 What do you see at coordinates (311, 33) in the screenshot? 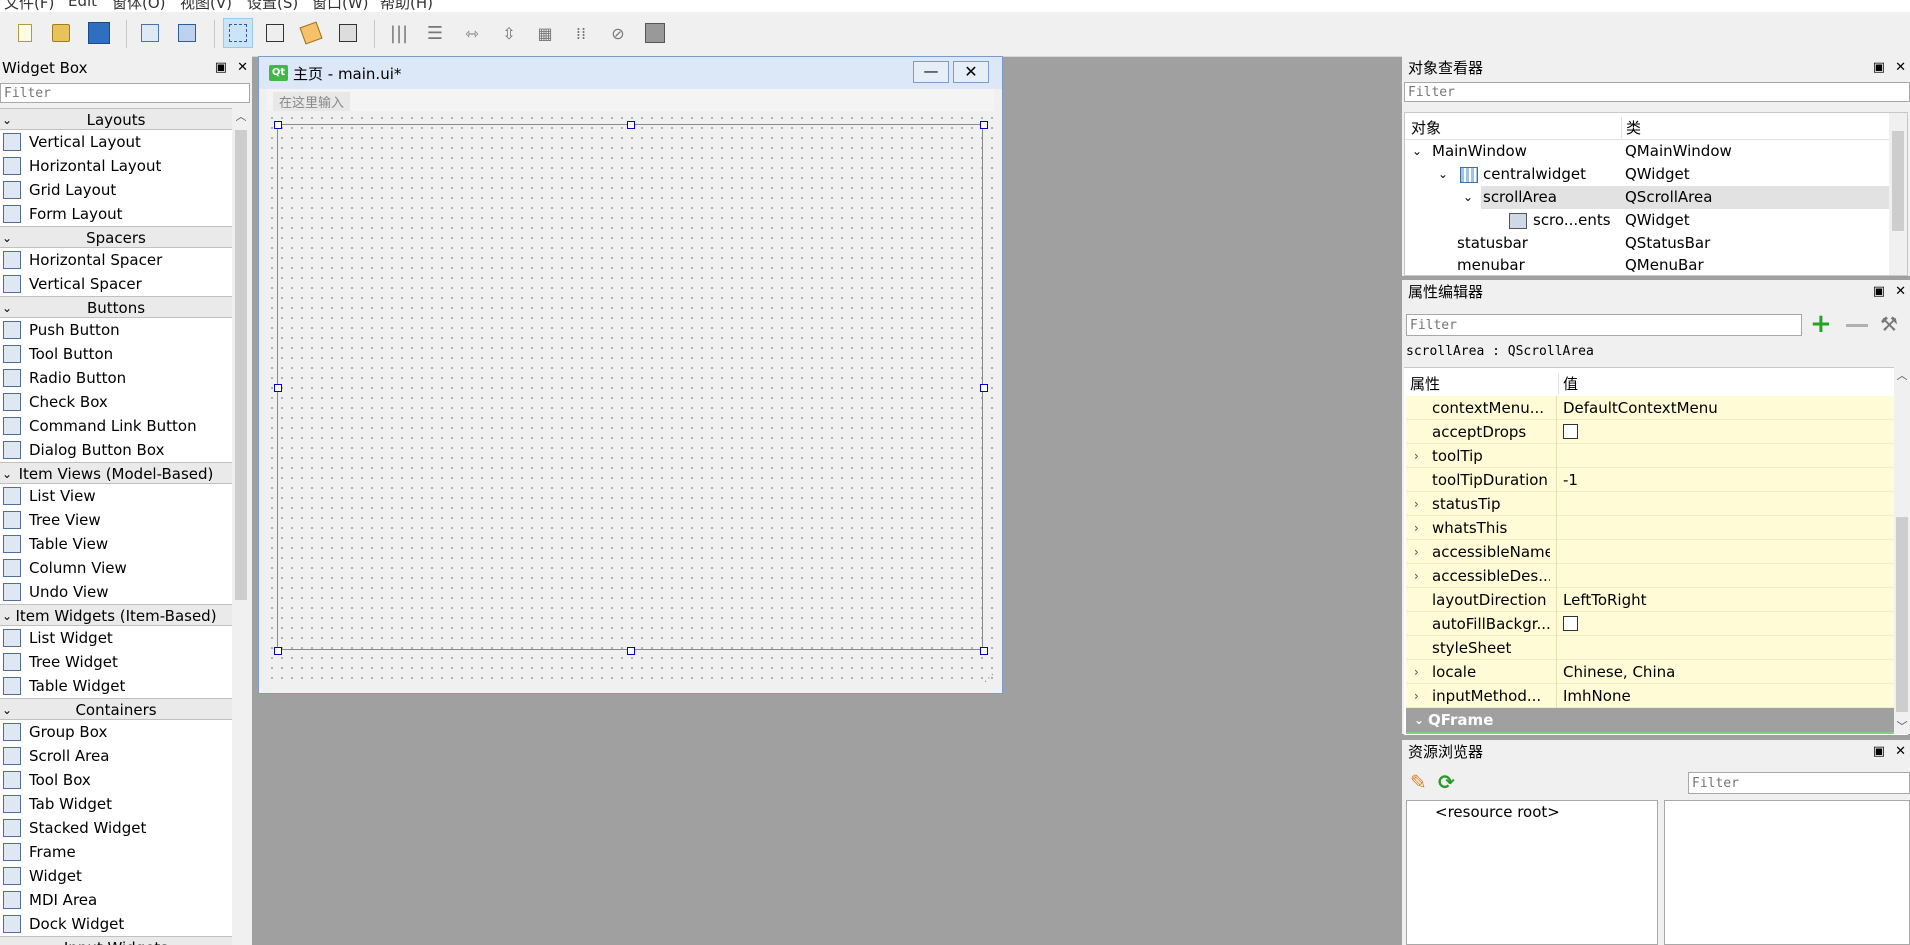
I see `edit-buddies-button` at bounding box center [311, 33].